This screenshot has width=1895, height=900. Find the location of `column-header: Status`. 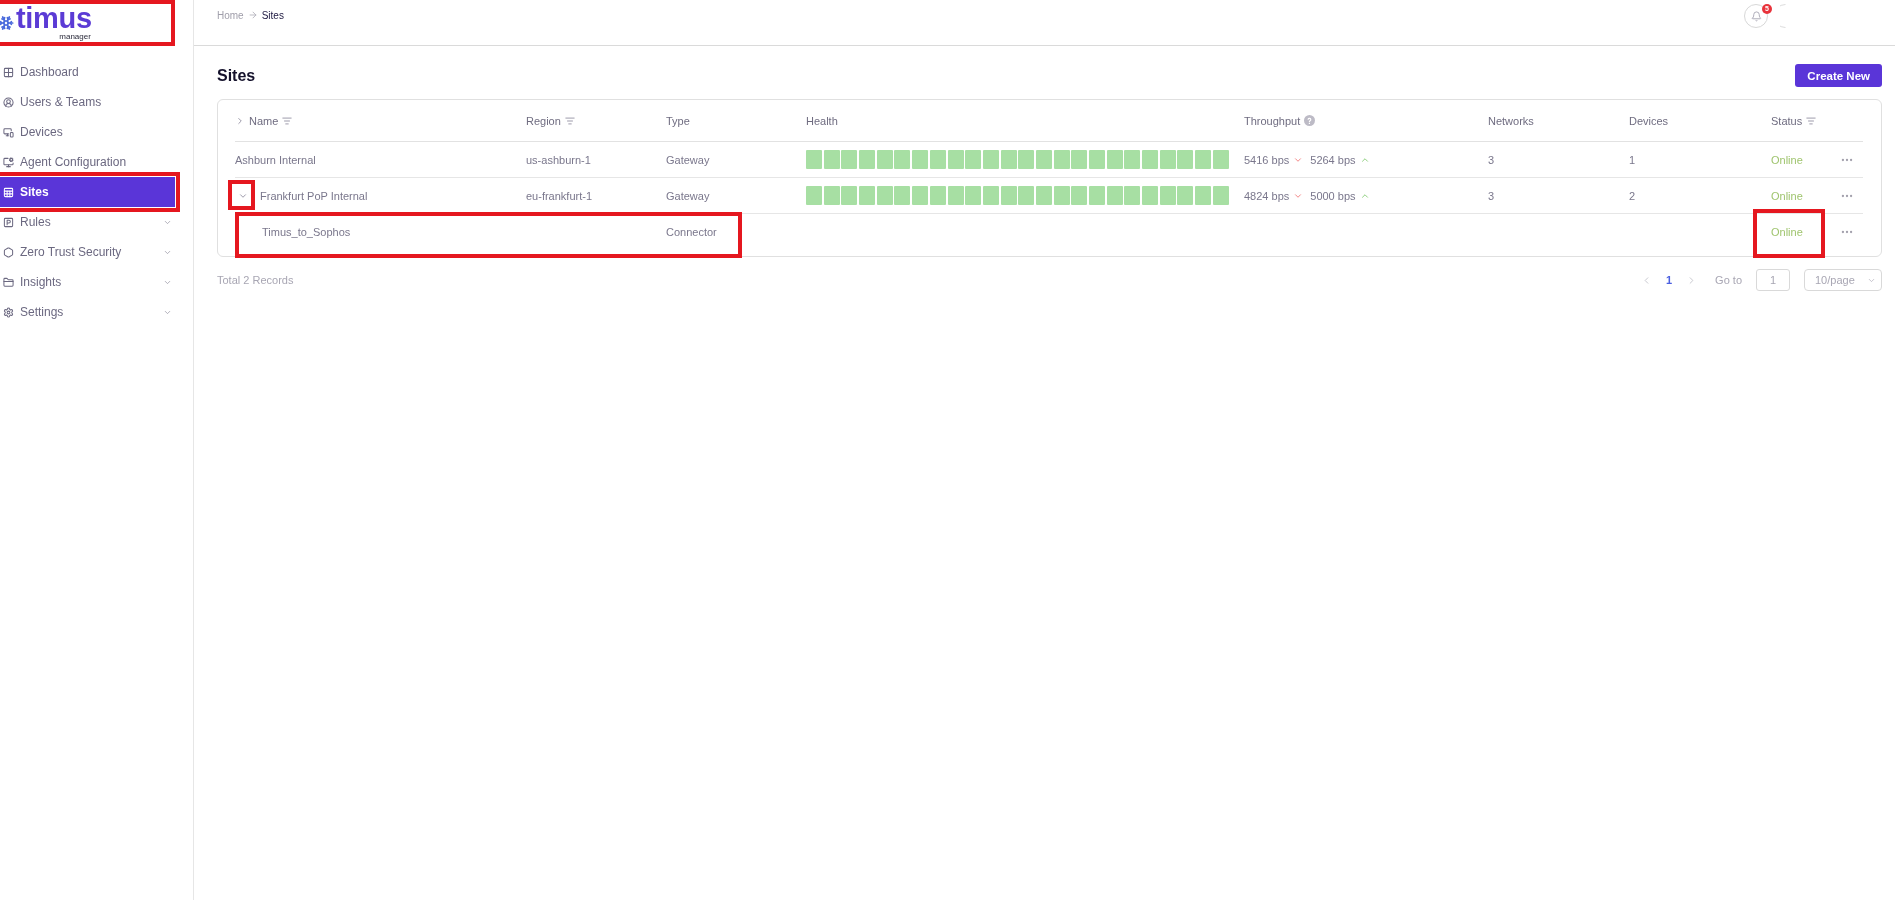

column-header: Status is located at coordinates (1787, 120).